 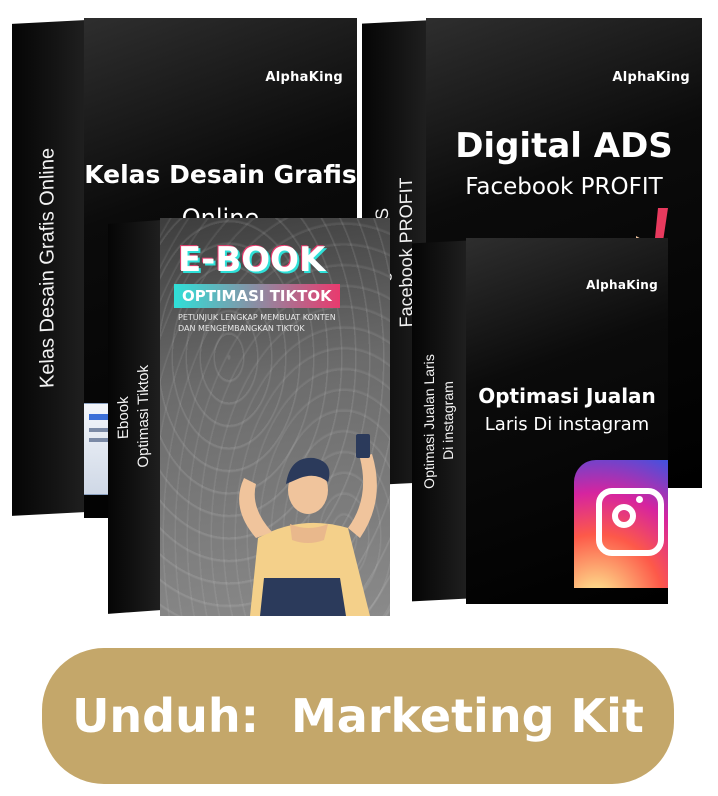 I want to click on spine-line2: Di instagram, so click(x=448, y=420).